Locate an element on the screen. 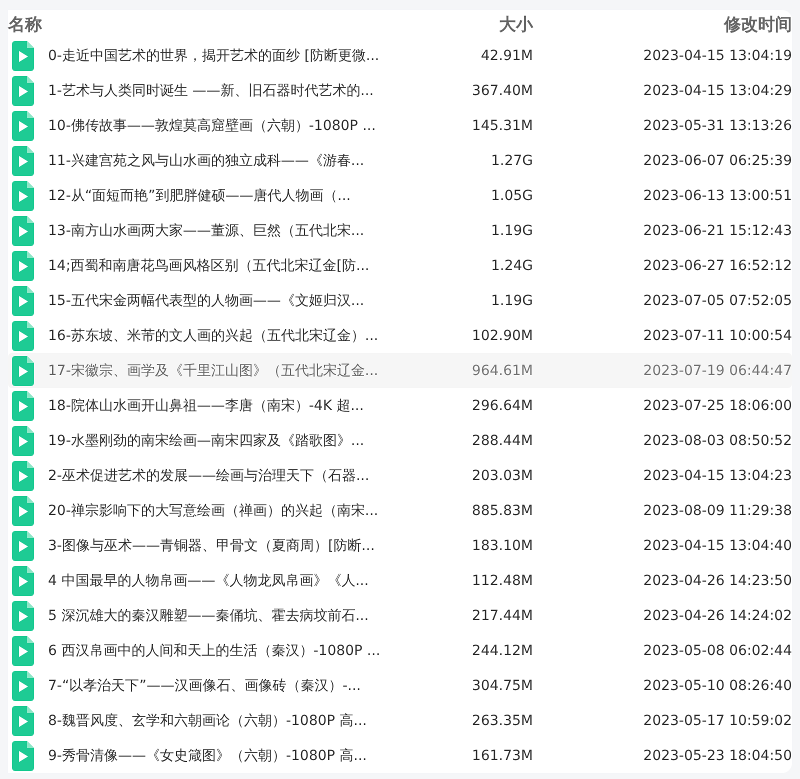  file-row: 5 深沉雄大的秦汉雕塑——秦俑坑、霍去病坟前石... 217.44M 2023-04-26 14:24:02 is located at coordinates (400, 615).